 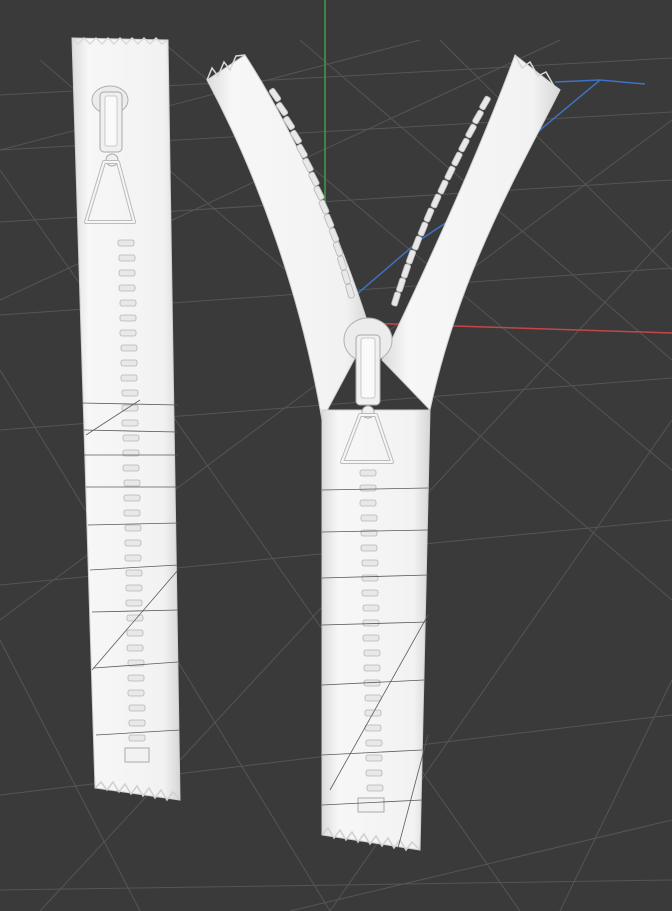 I want to click on zipper-closed-bottom-stop, so click(x=137, y=755).